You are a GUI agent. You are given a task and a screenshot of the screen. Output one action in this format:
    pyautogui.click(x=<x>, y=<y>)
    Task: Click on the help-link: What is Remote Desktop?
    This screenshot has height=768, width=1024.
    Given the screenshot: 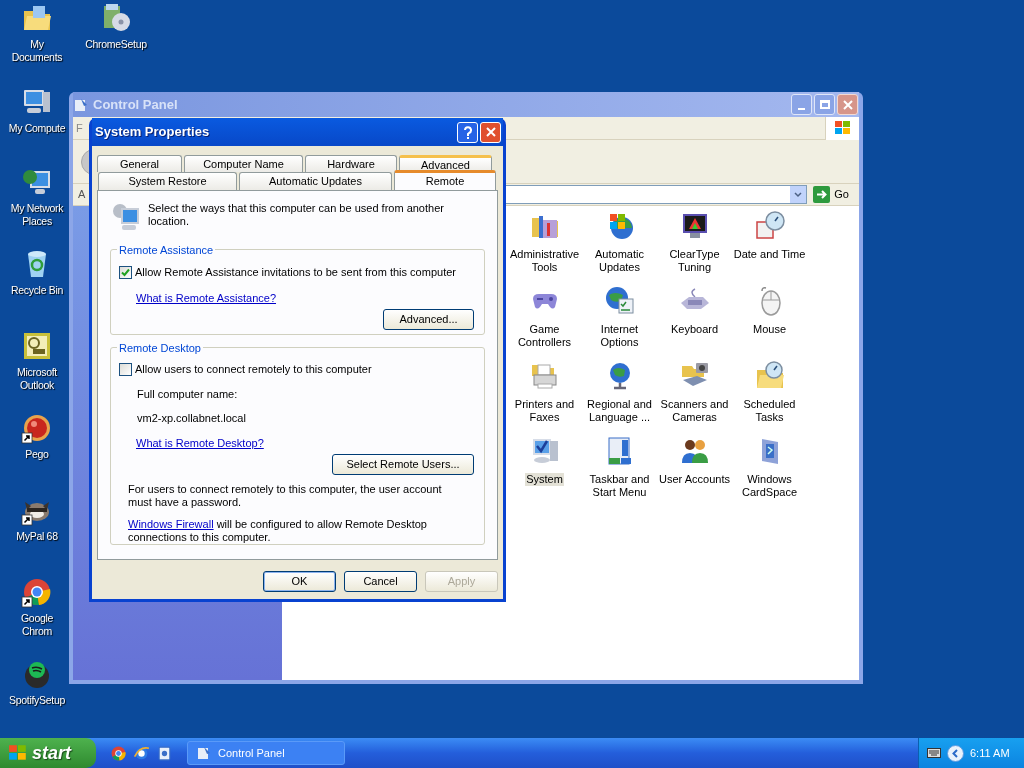 What is the action you would take?
    pyautogui.click(x=200, y=442)
    